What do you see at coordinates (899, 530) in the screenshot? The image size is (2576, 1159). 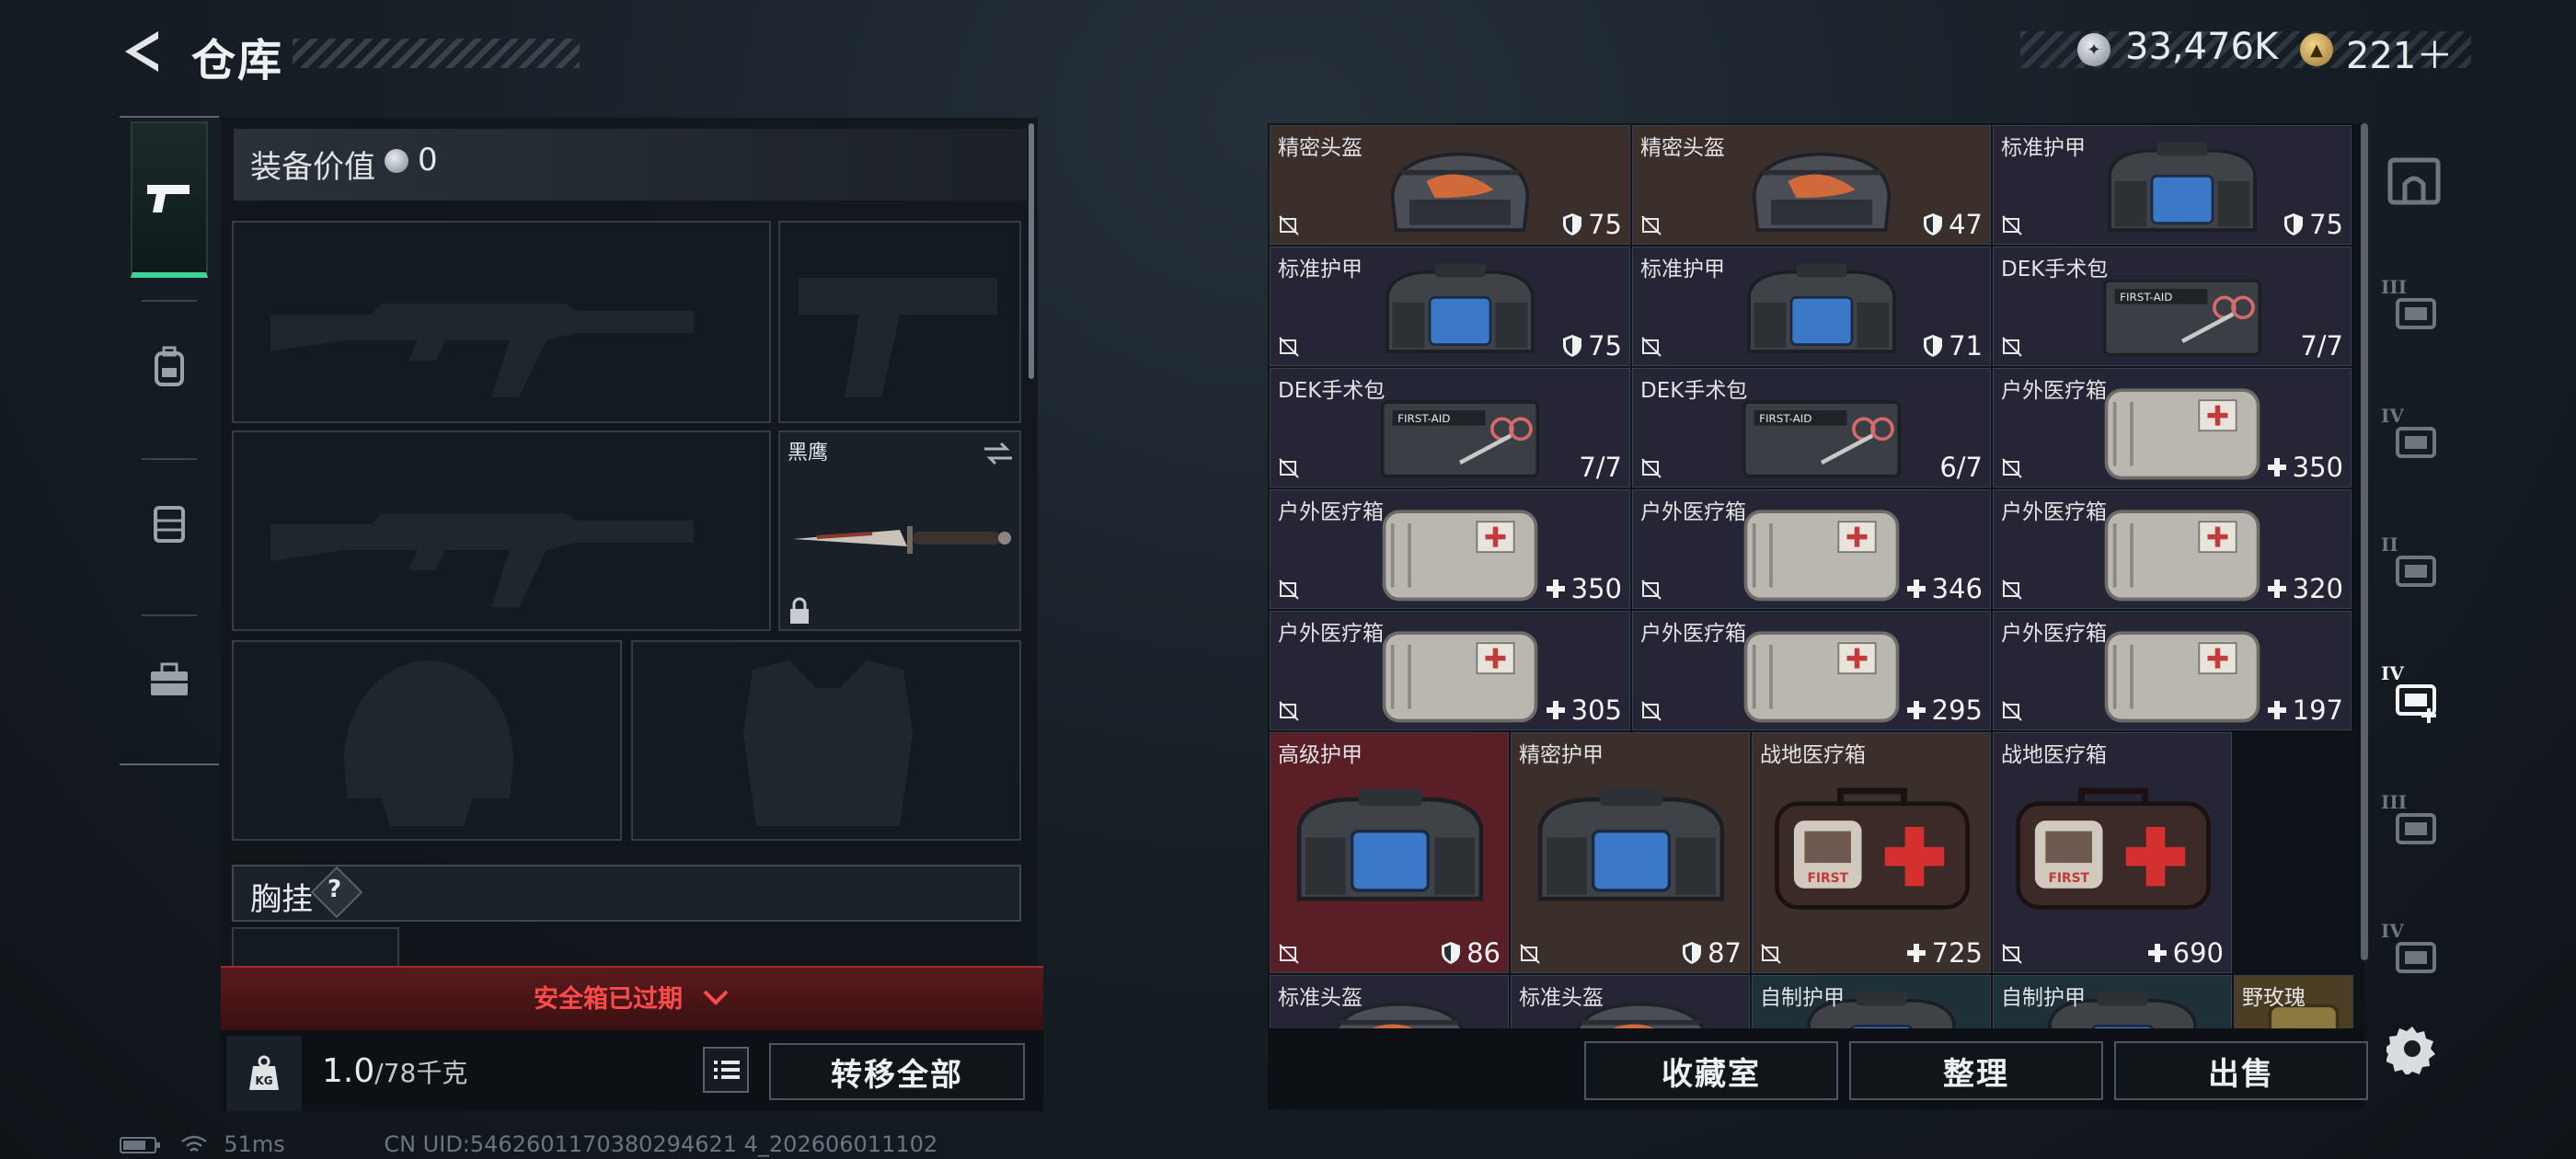 I see `melee-slot: 黑鹰` at bounding box center [899, 530].